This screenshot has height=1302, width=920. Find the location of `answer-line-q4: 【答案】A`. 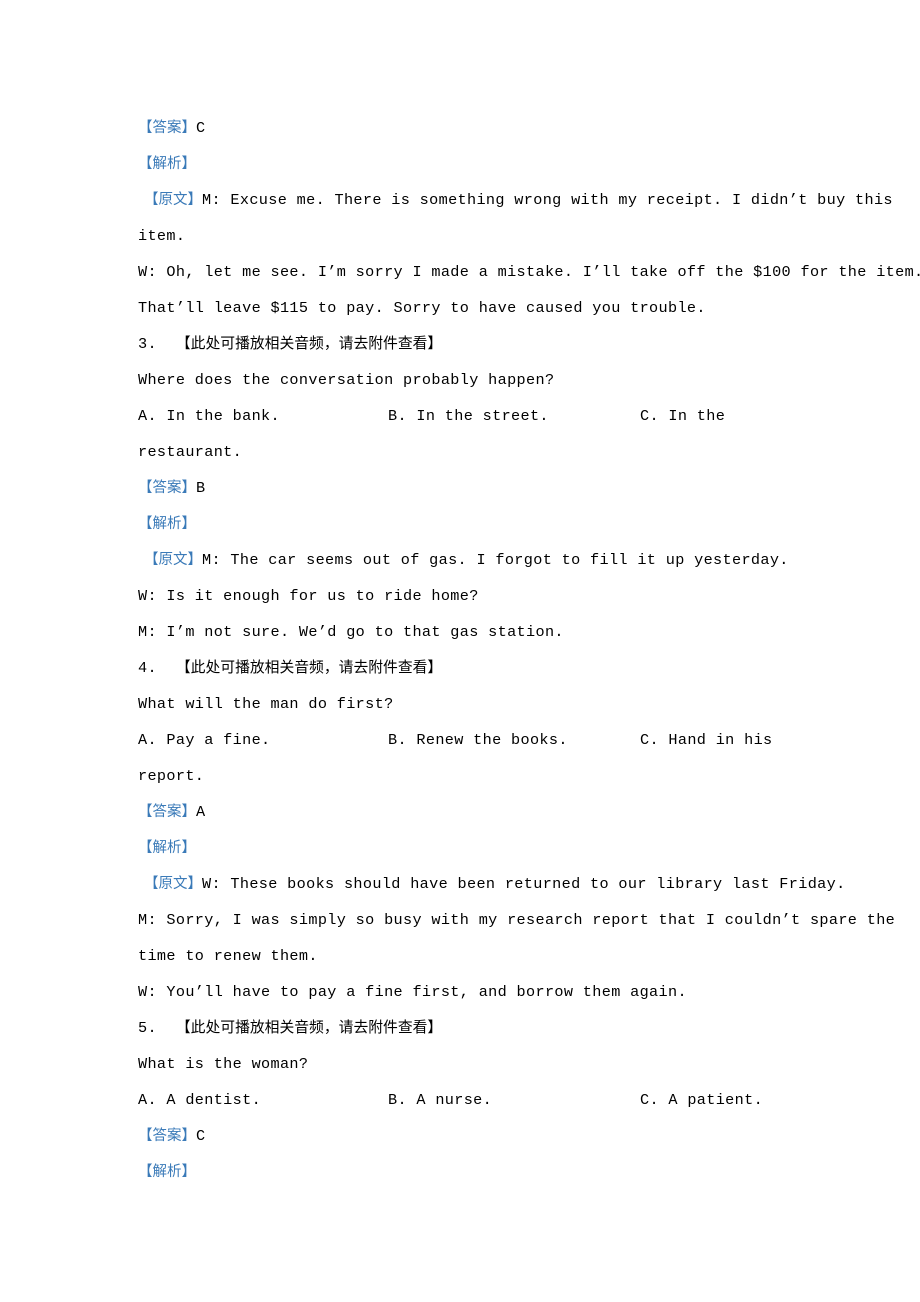

answer-line-q4: 【答案】A is located at coordinates (470, 812).